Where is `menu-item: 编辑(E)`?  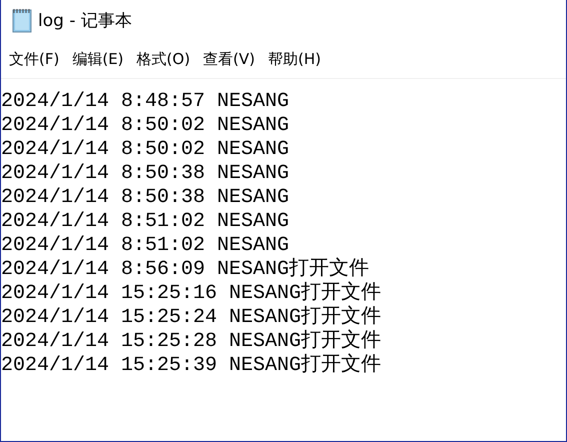 menu-item: 编辑(E) is located at coordinates (98, 59).